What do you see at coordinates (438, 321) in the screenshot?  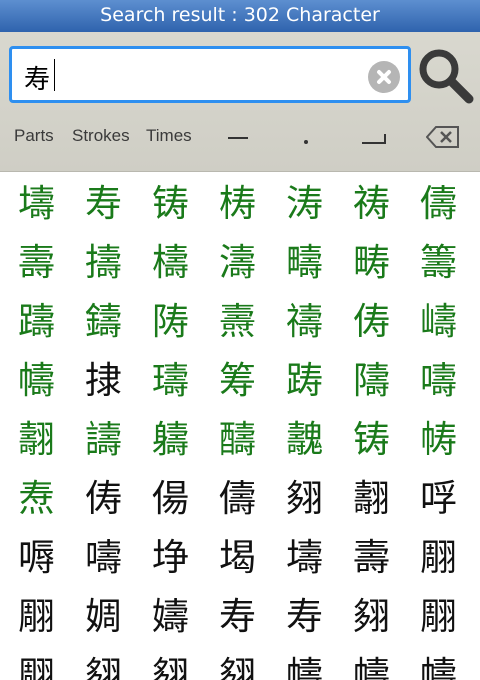 I see `result-character-cell: 嶹` at bounding box center [438, 321].